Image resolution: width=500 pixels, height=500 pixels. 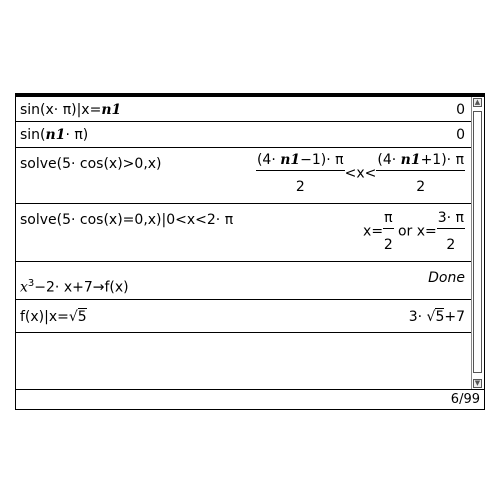 I want to click on row-3-inequality: <x<, so click(x=360, y=173).